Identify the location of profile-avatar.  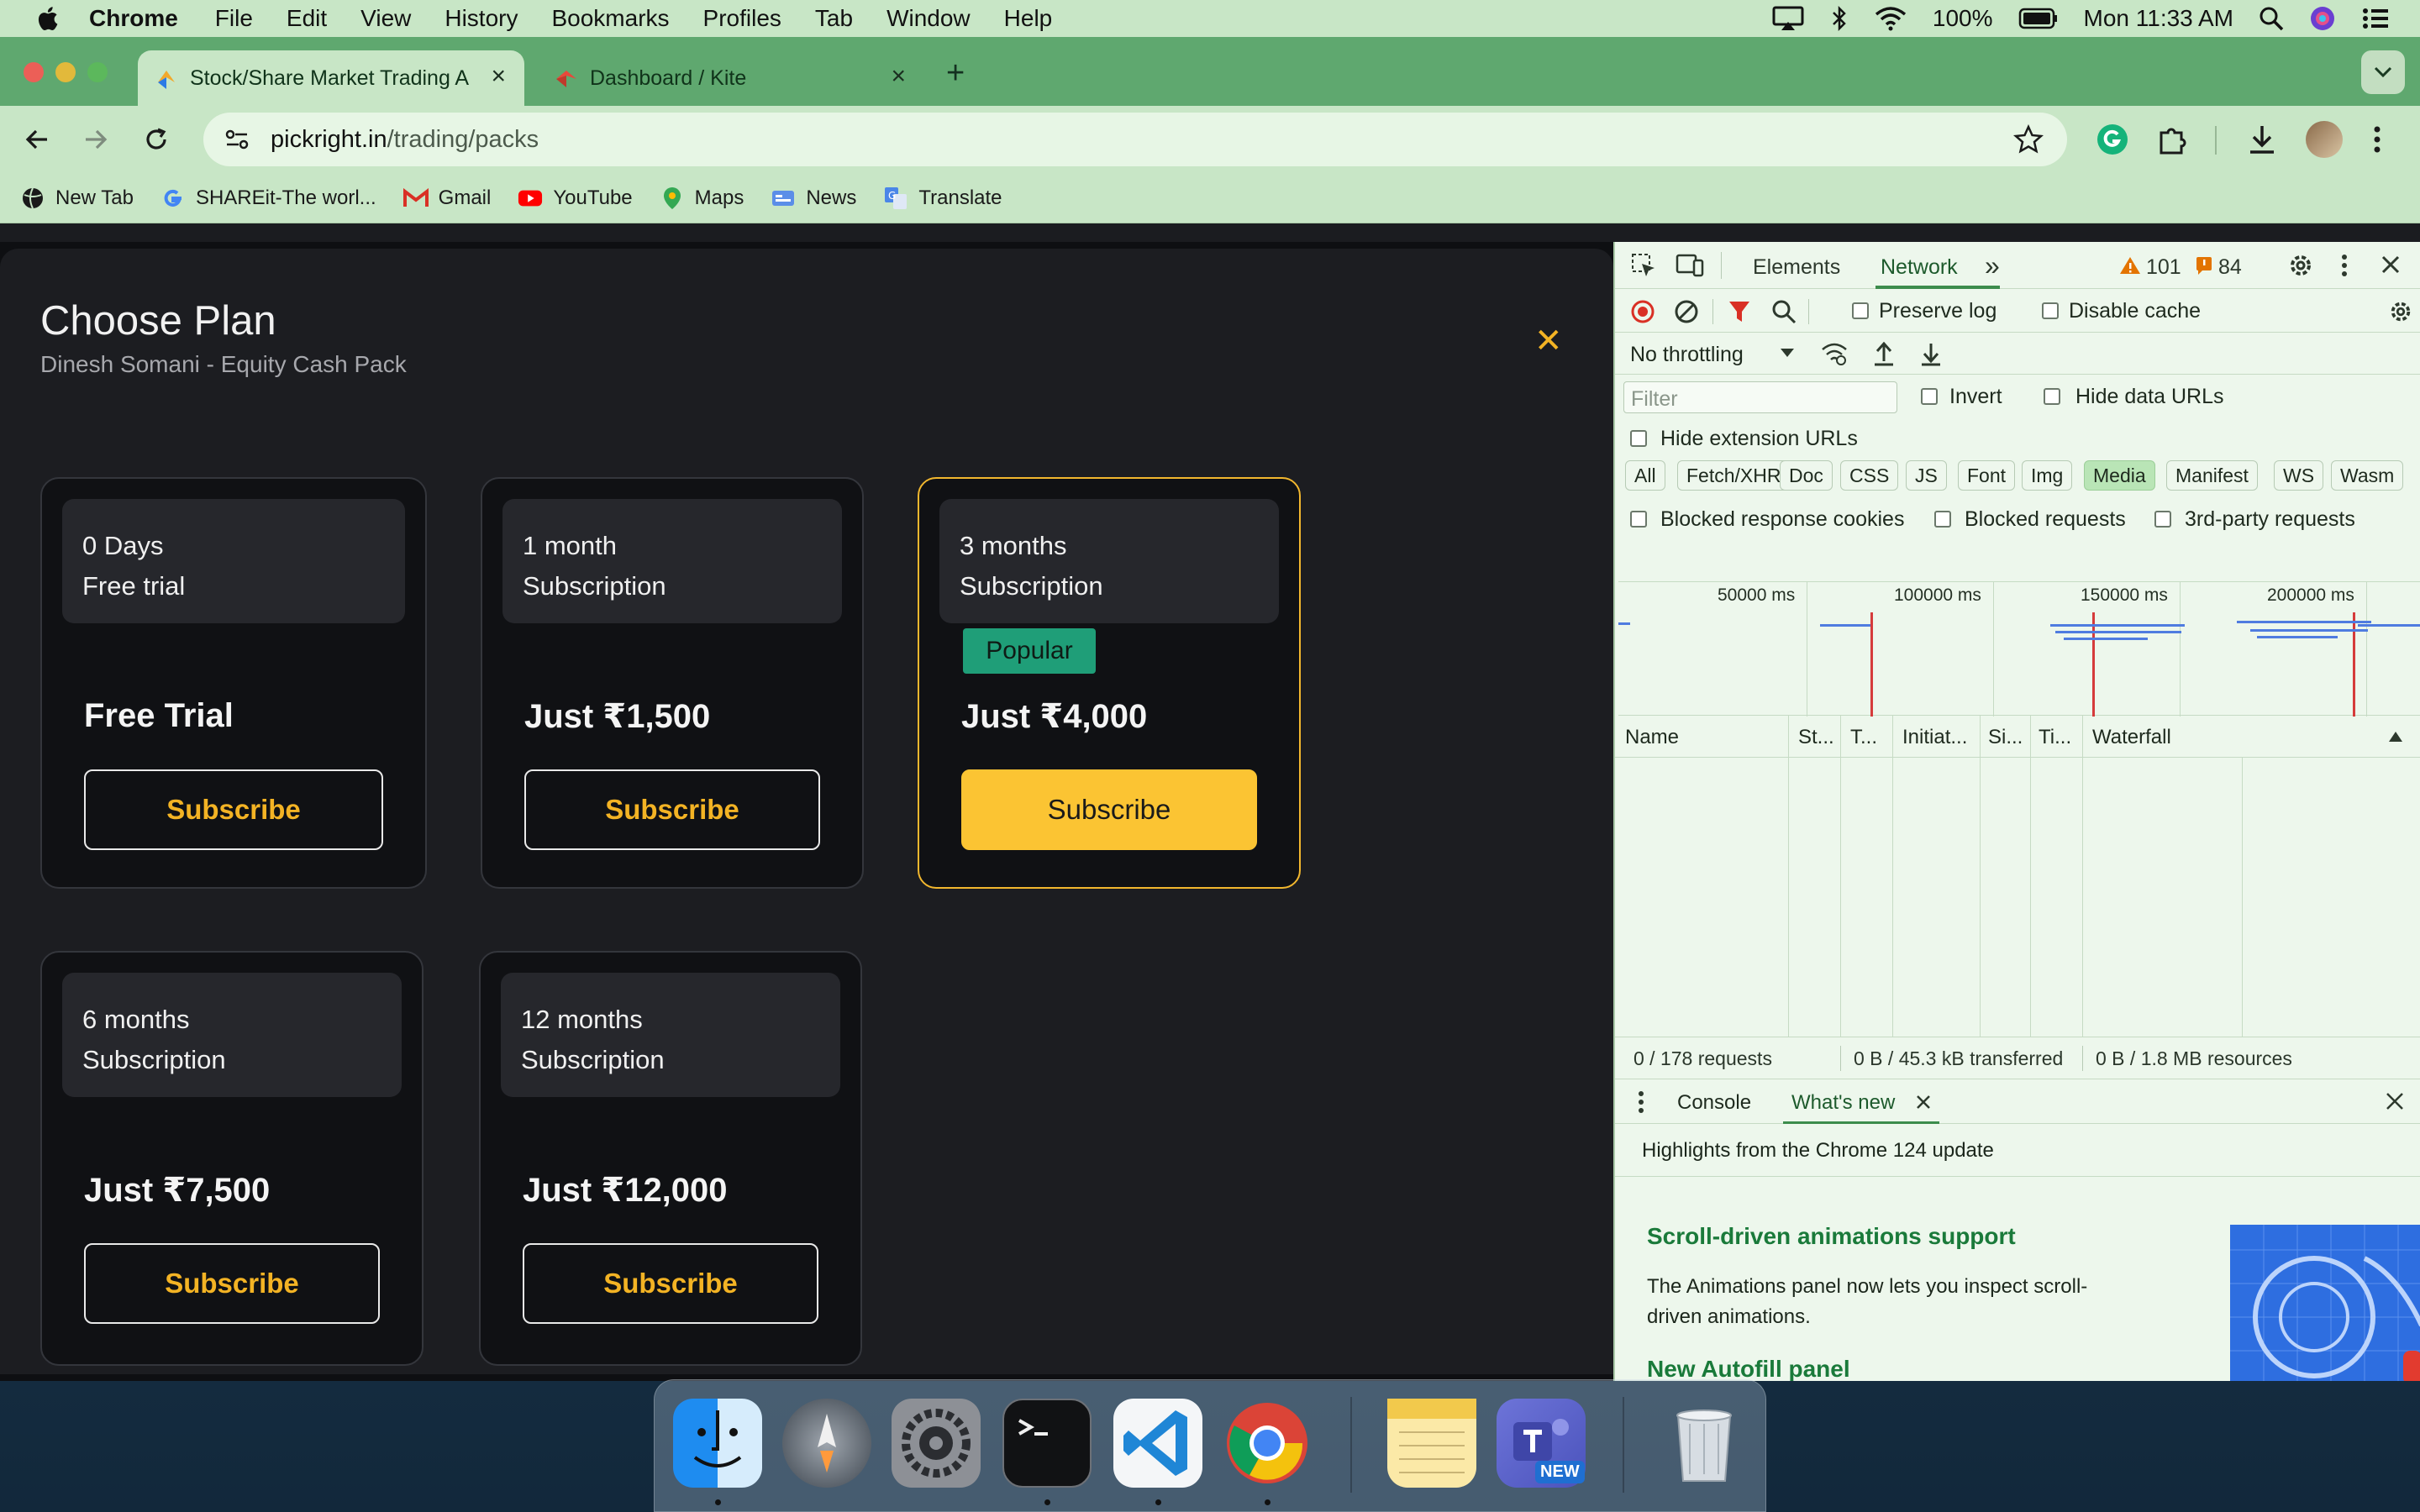
(2325, 139).